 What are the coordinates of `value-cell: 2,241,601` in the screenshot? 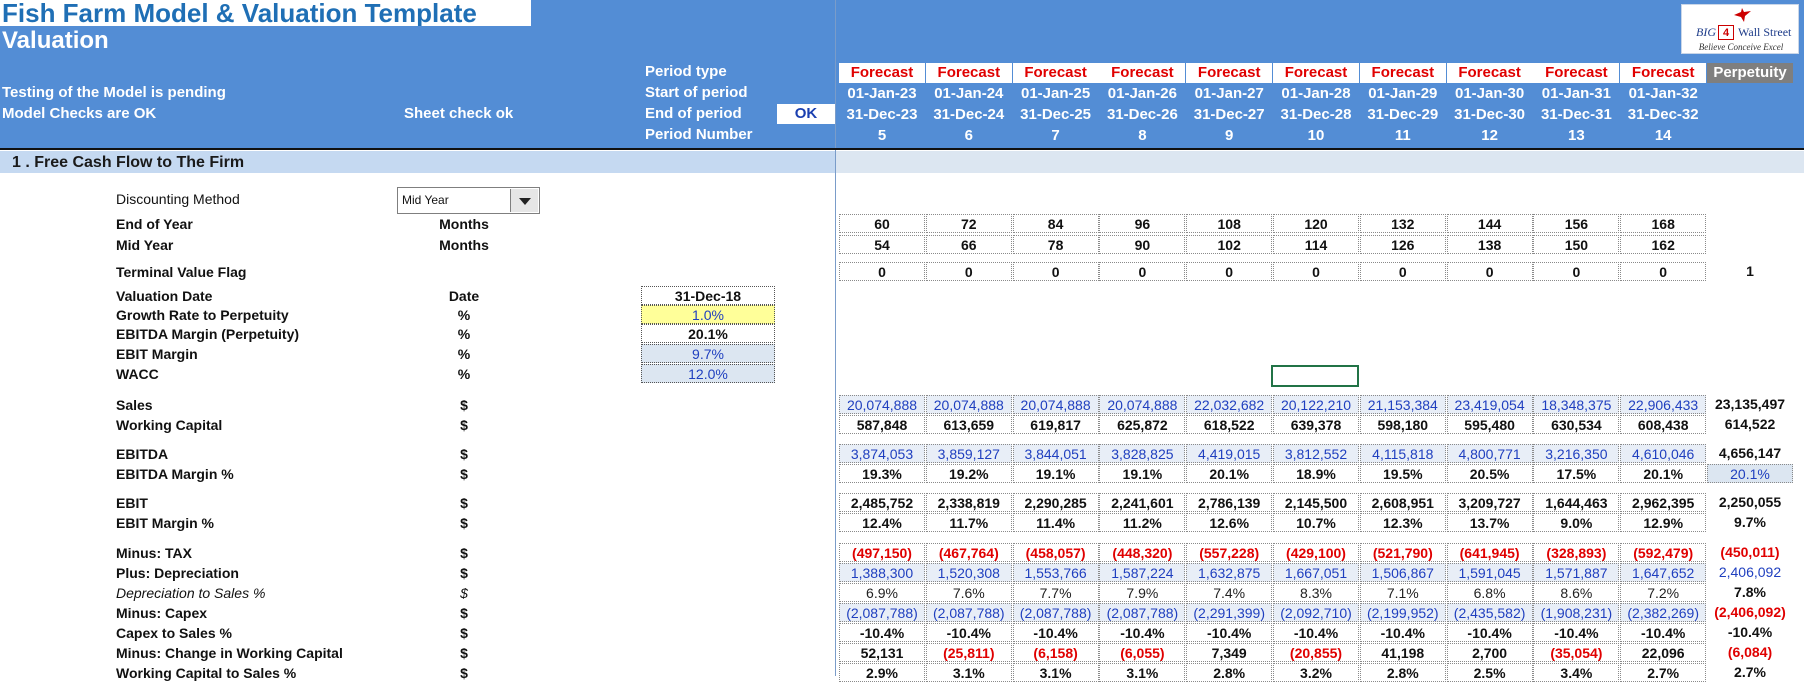 It's located at (1142, 502).